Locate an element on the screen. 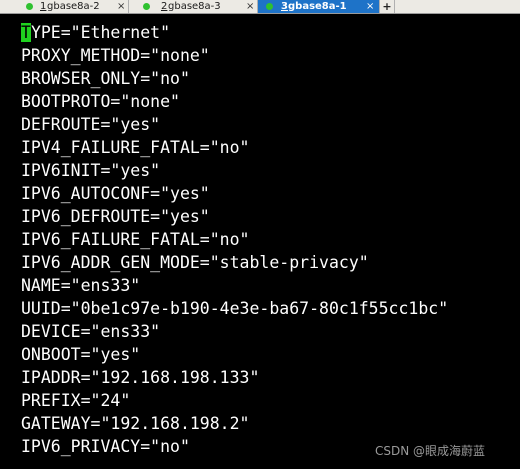  terminal-line: PROXY_METHOD="none" is located at coordinates (115, 55).